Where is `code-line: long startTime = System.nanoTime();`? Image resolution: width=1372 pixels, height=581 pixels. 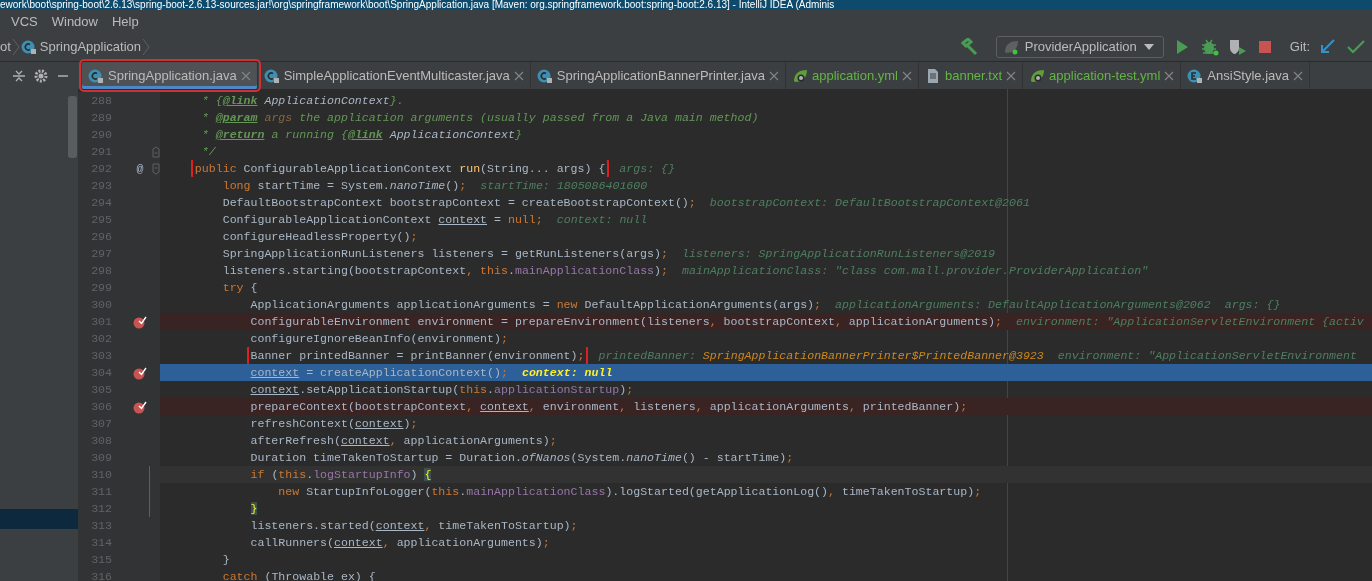 code-line: long startTime = System.nanoTime(); is located at coordinates (344, 186).